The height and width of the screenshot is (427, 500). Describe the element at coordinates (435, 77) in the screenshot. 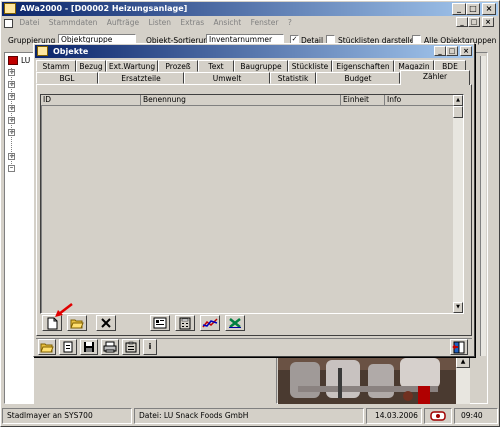

I see `tab-zaehler: Zähler` at that location.